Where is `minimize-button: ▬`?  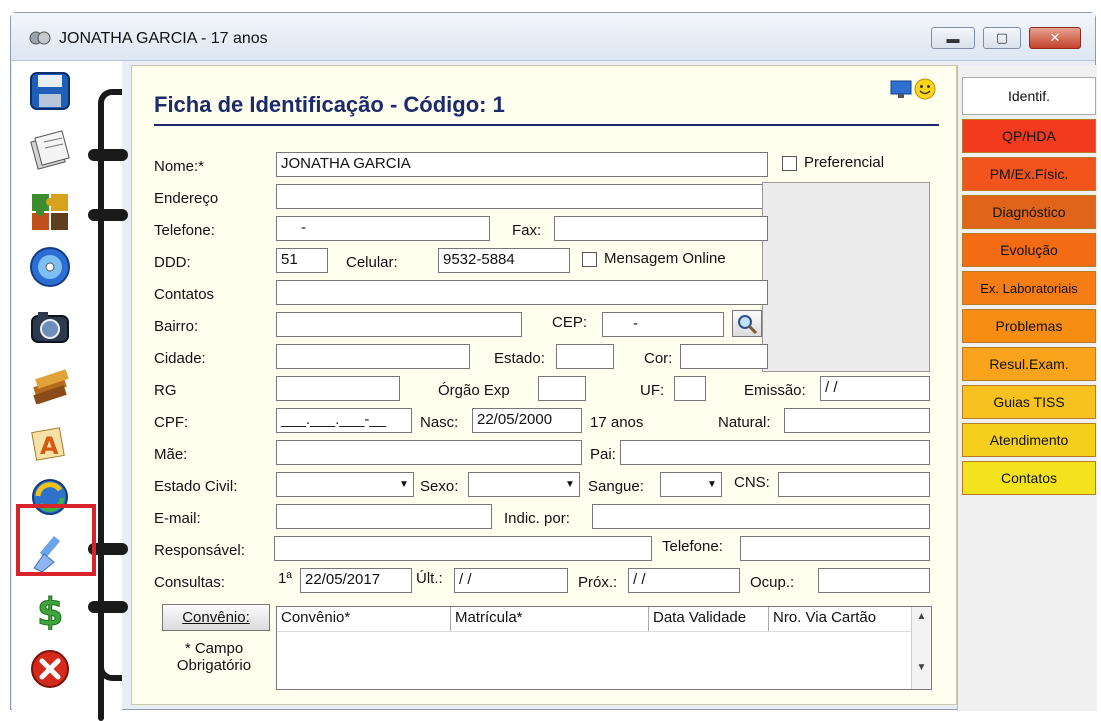
minimize-button: ▬ is located at coordinates (953, 38).